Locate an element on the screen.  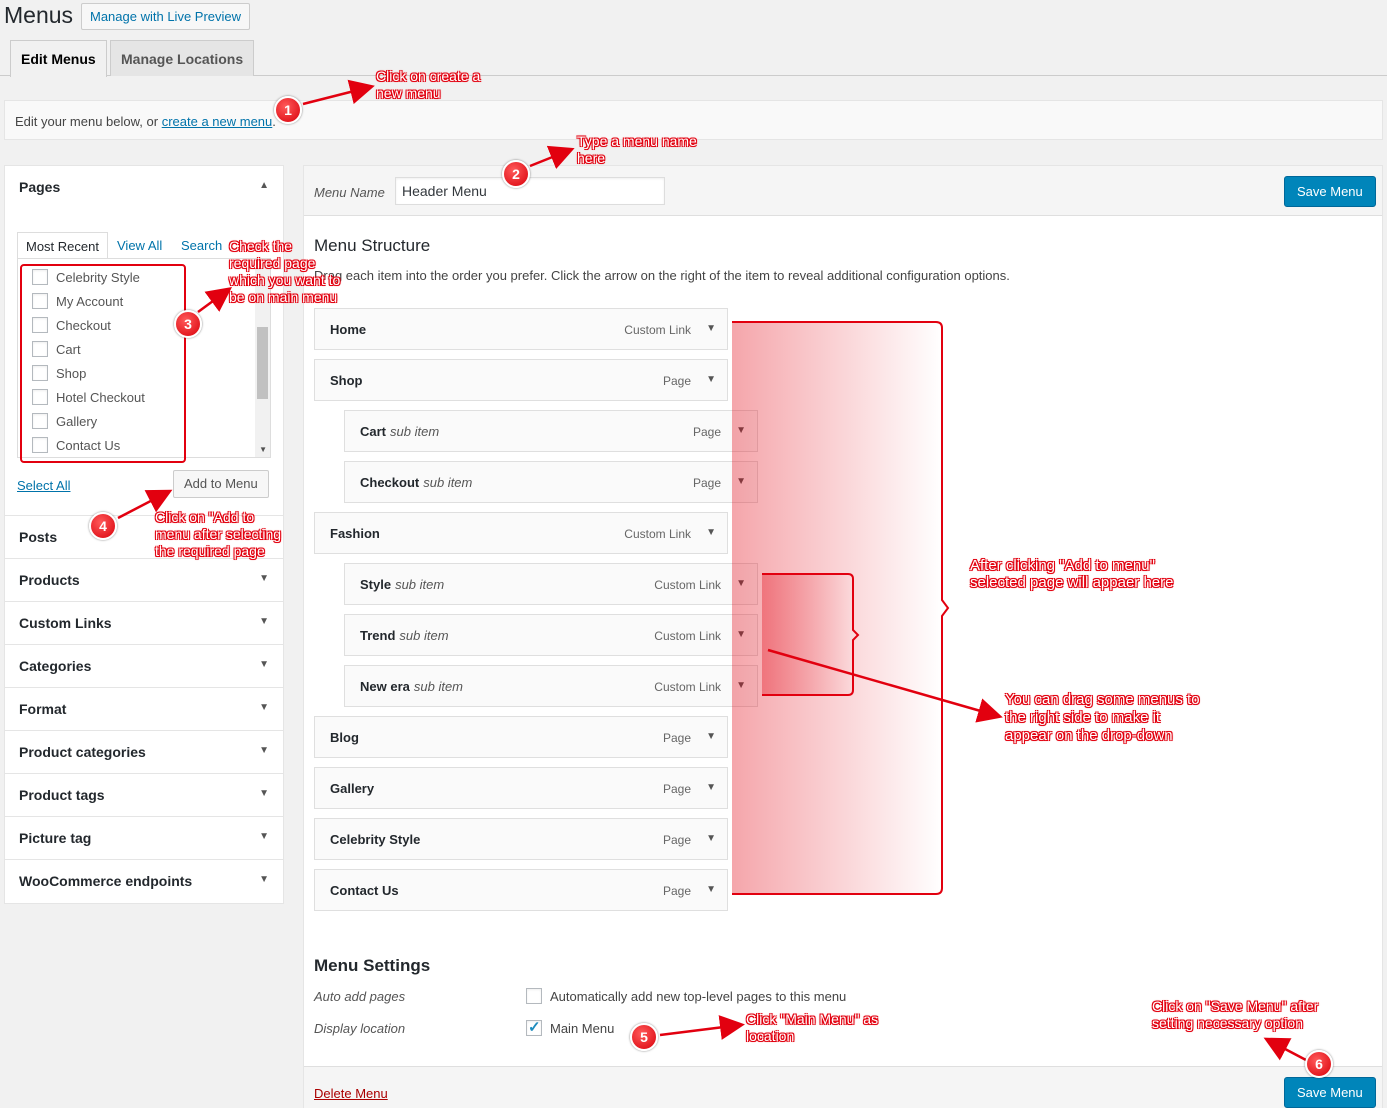
menu-item: Home Custom Link ▼ is located at coordinates (521, 329).